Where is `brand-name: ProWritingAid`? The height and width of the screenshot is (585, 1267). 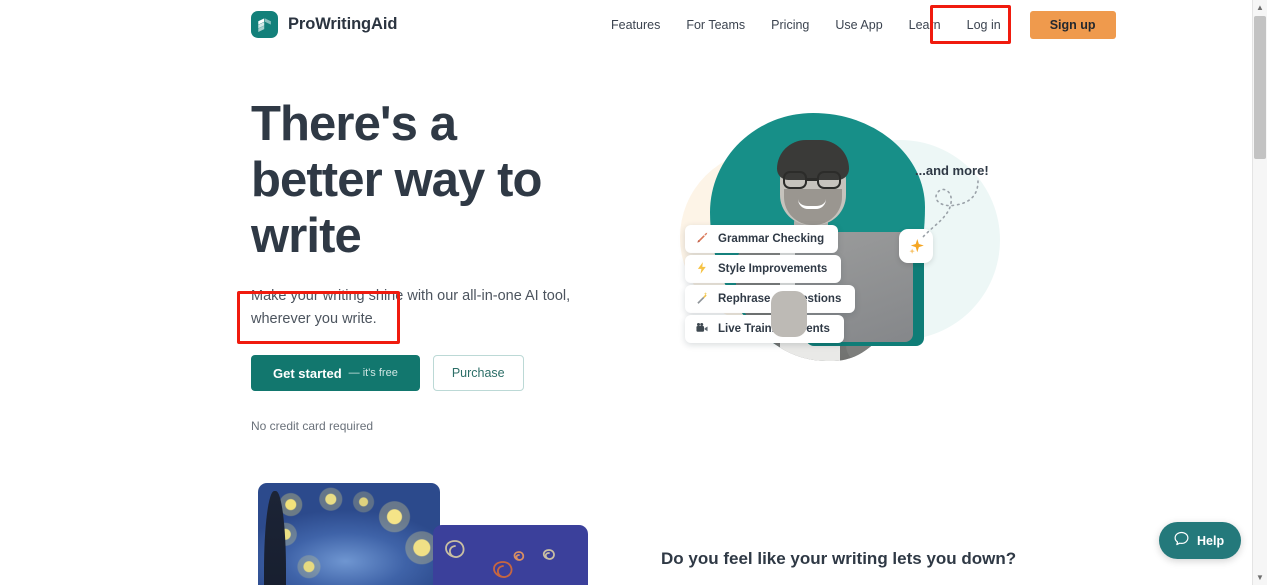
brand-name: ProWritingAid is located at coordinates (343, 24).